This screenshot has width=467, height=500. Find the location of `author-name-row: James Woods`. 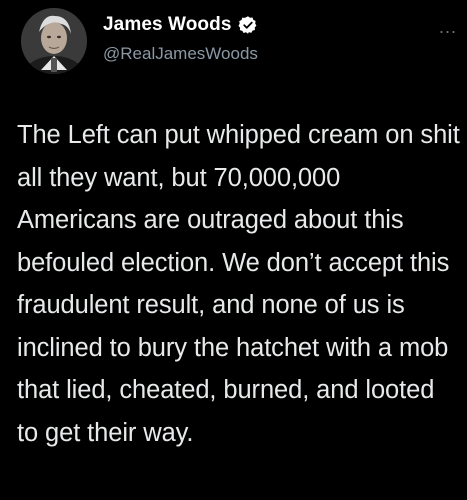

author-name-row: James Woods is located at coordinates (180, 25).